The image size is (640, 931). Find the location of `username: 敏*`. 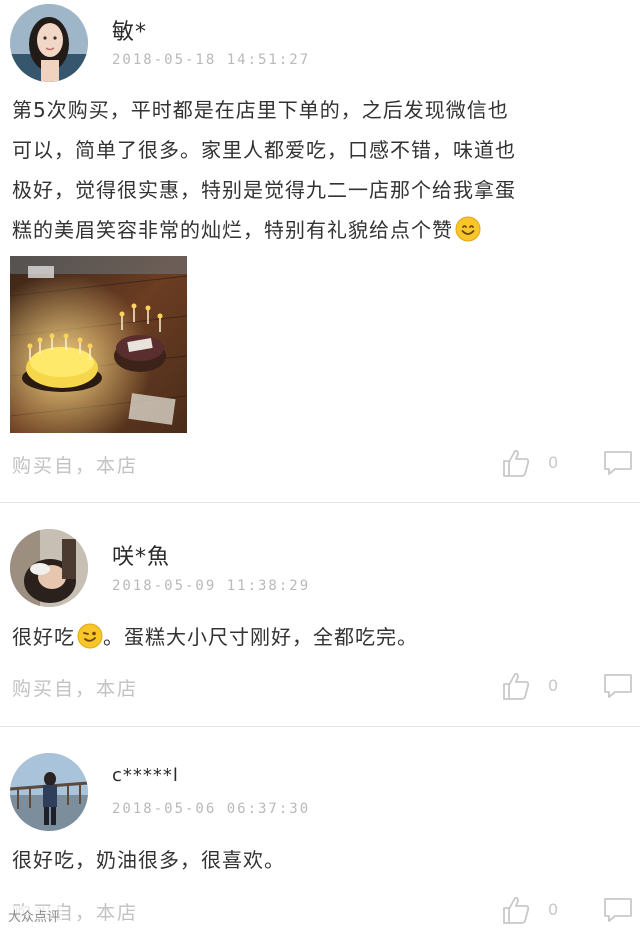

username: 敏* is located at coordinates (129, 30).